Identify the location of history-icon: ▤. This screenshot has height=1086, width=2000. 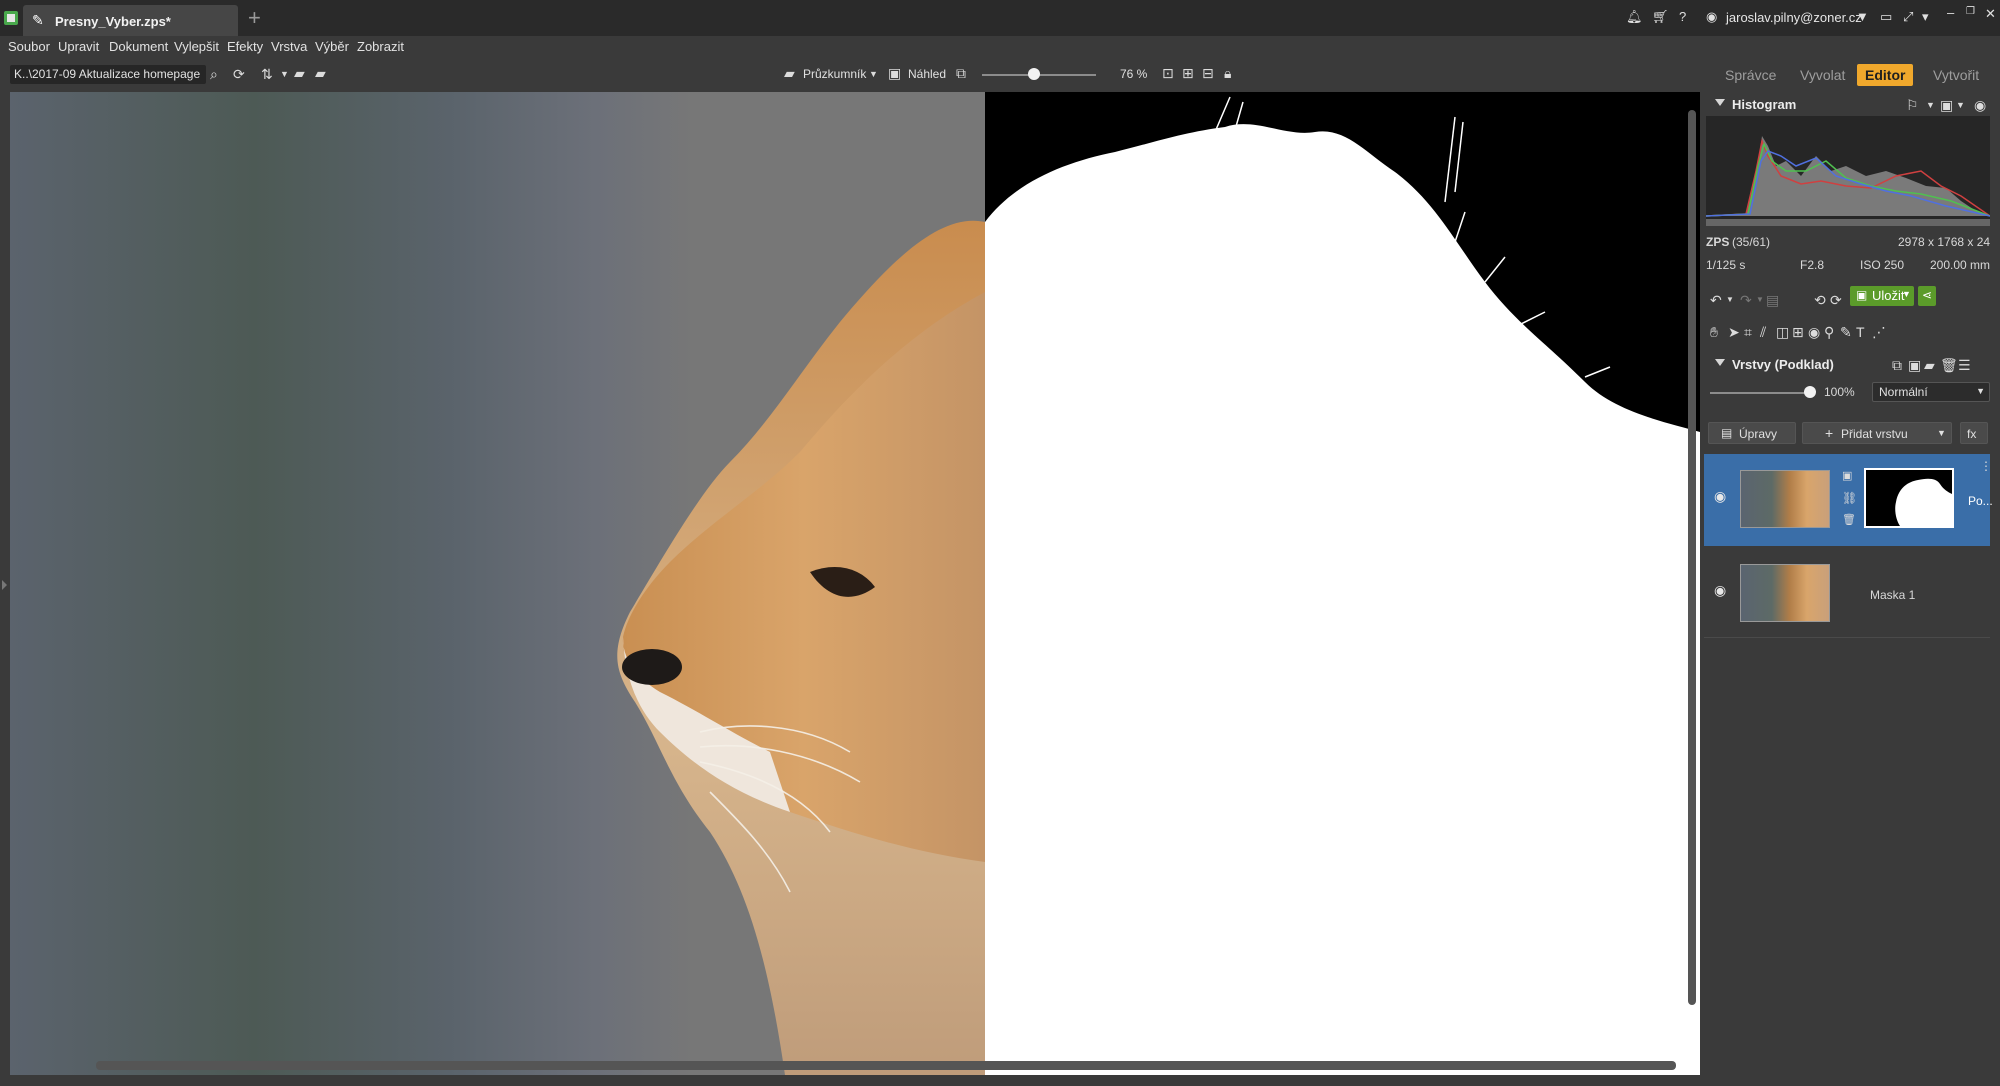
(1772, 300).